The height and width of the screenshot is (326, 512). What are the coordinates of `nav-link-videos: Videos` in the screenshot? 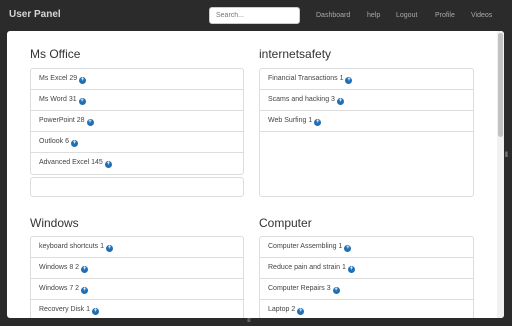 It's located at (481, 15).